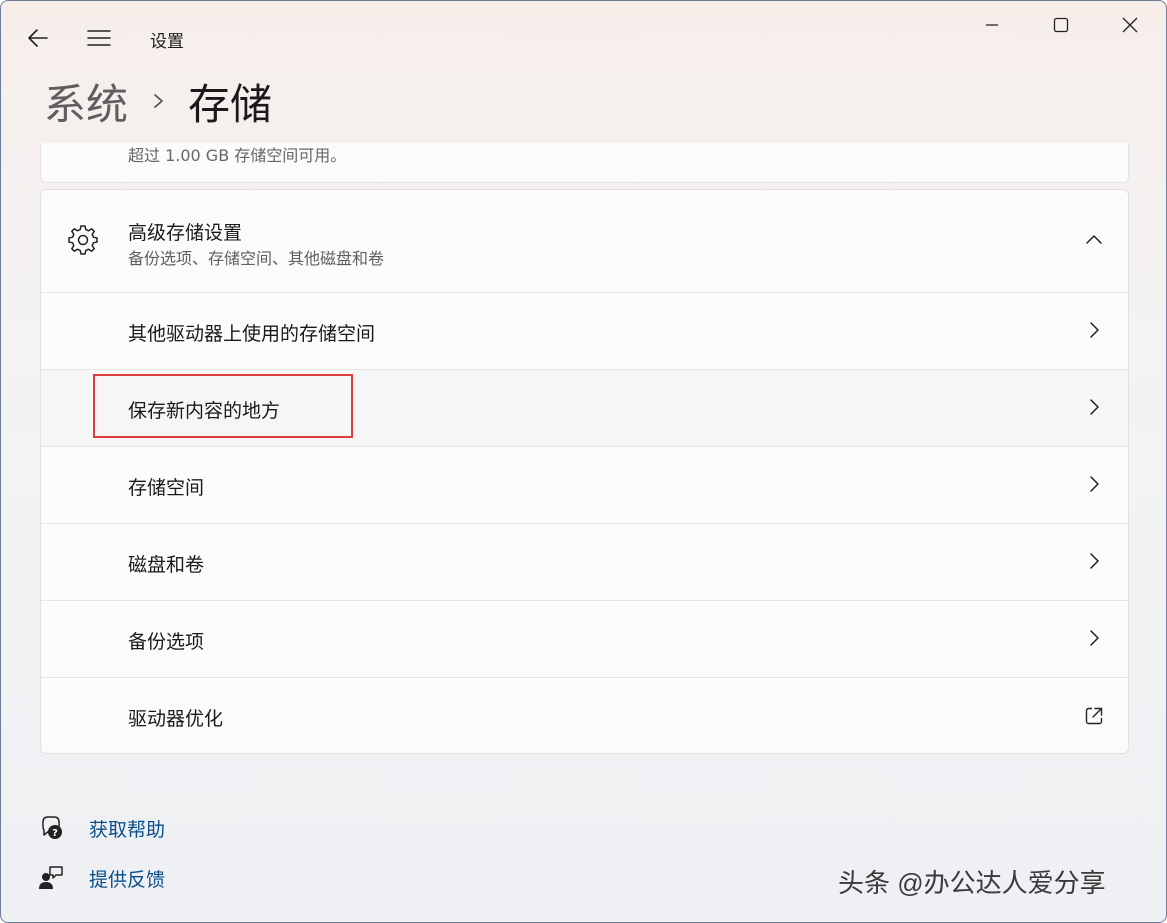  Describe the element at coordinates (237, 155) in the screenshot. I see `storage-summary-subtitle: 超过 1.00 GB 存储空间可用。` at that location.